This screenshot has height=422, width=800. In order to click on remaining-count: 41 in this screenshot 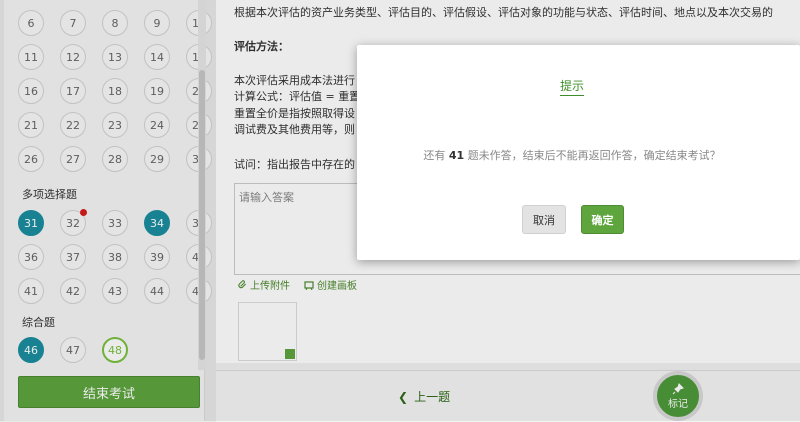, I will do `click(456, 155)`.